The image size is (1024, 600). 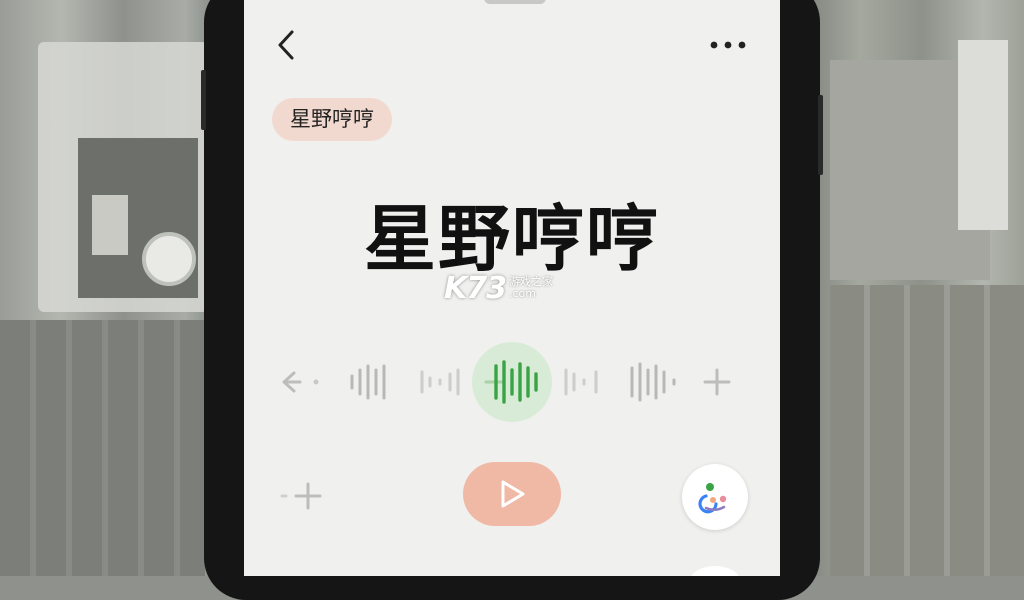 I want to click on share-button, so click(x=715, y=497).